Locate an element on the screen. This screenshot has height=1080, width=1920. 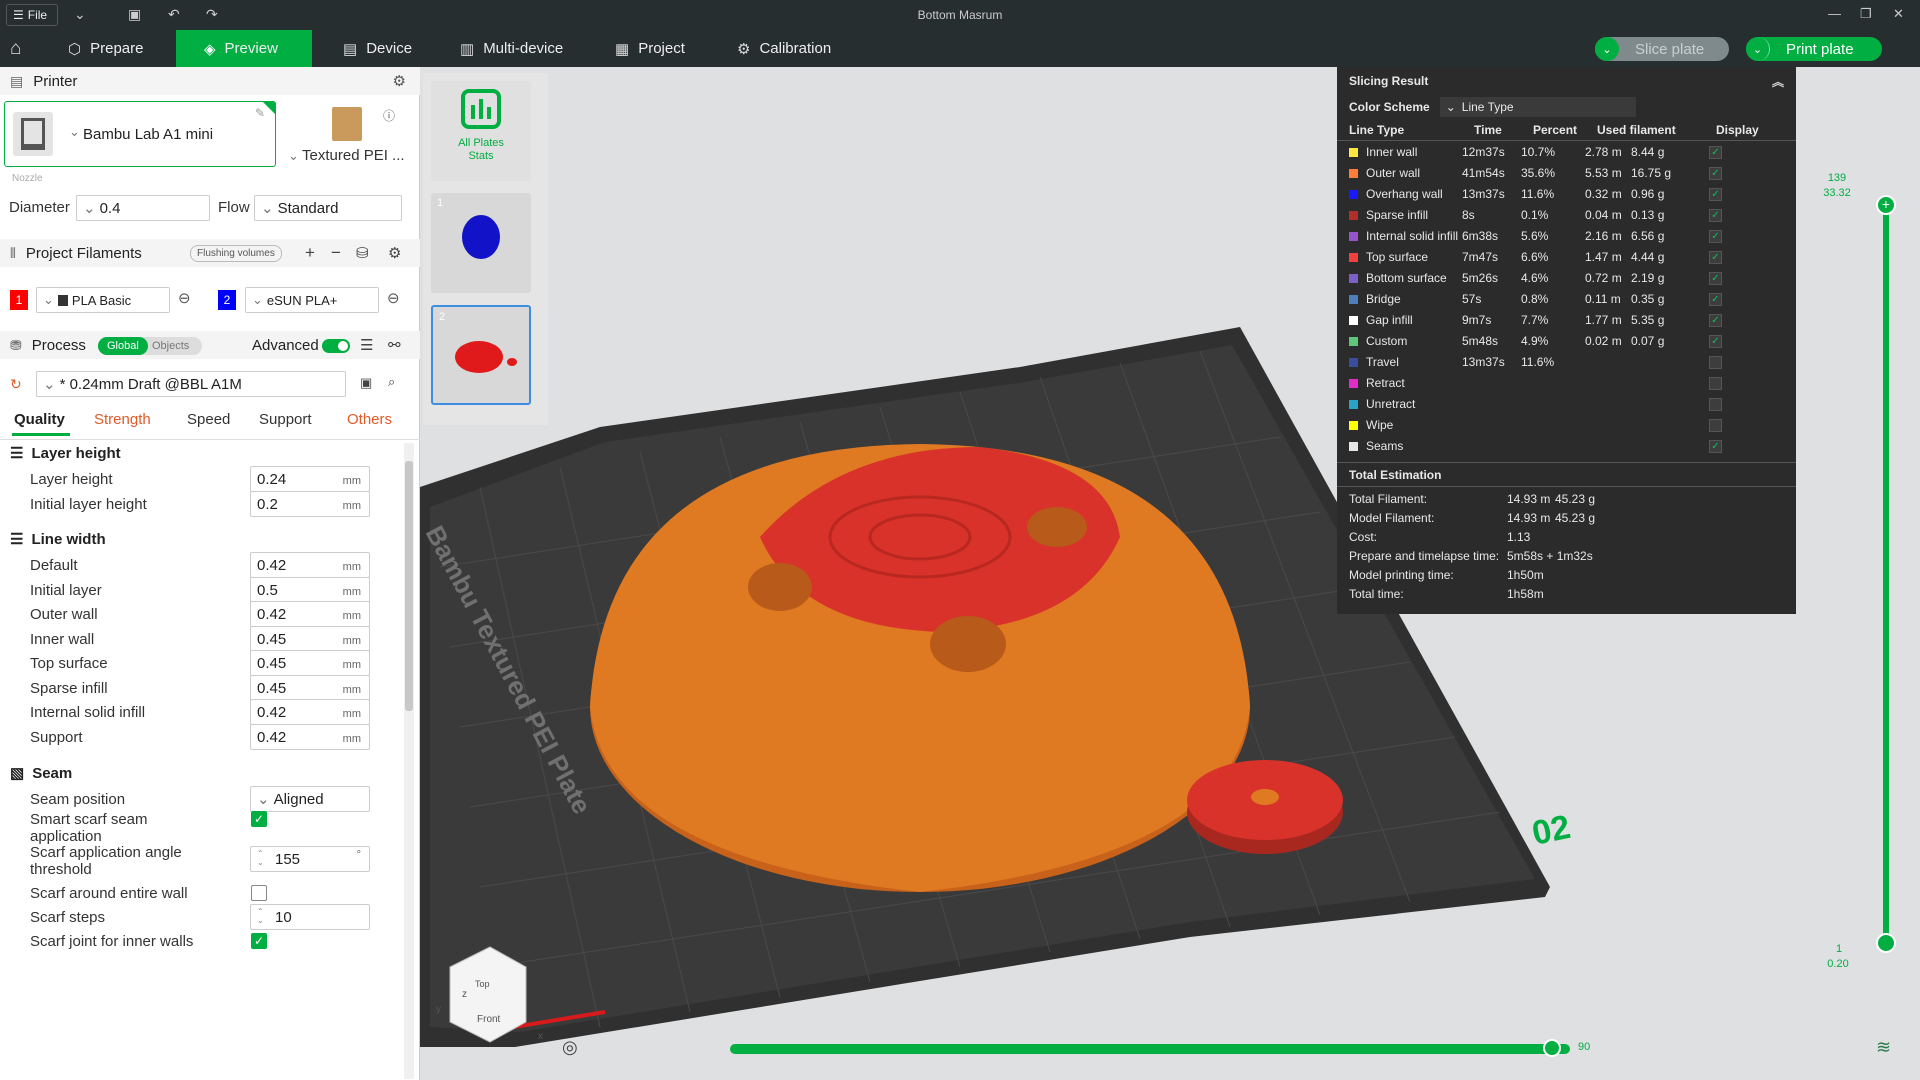
home-button: ⌂ is located at coordinates (15, 48).